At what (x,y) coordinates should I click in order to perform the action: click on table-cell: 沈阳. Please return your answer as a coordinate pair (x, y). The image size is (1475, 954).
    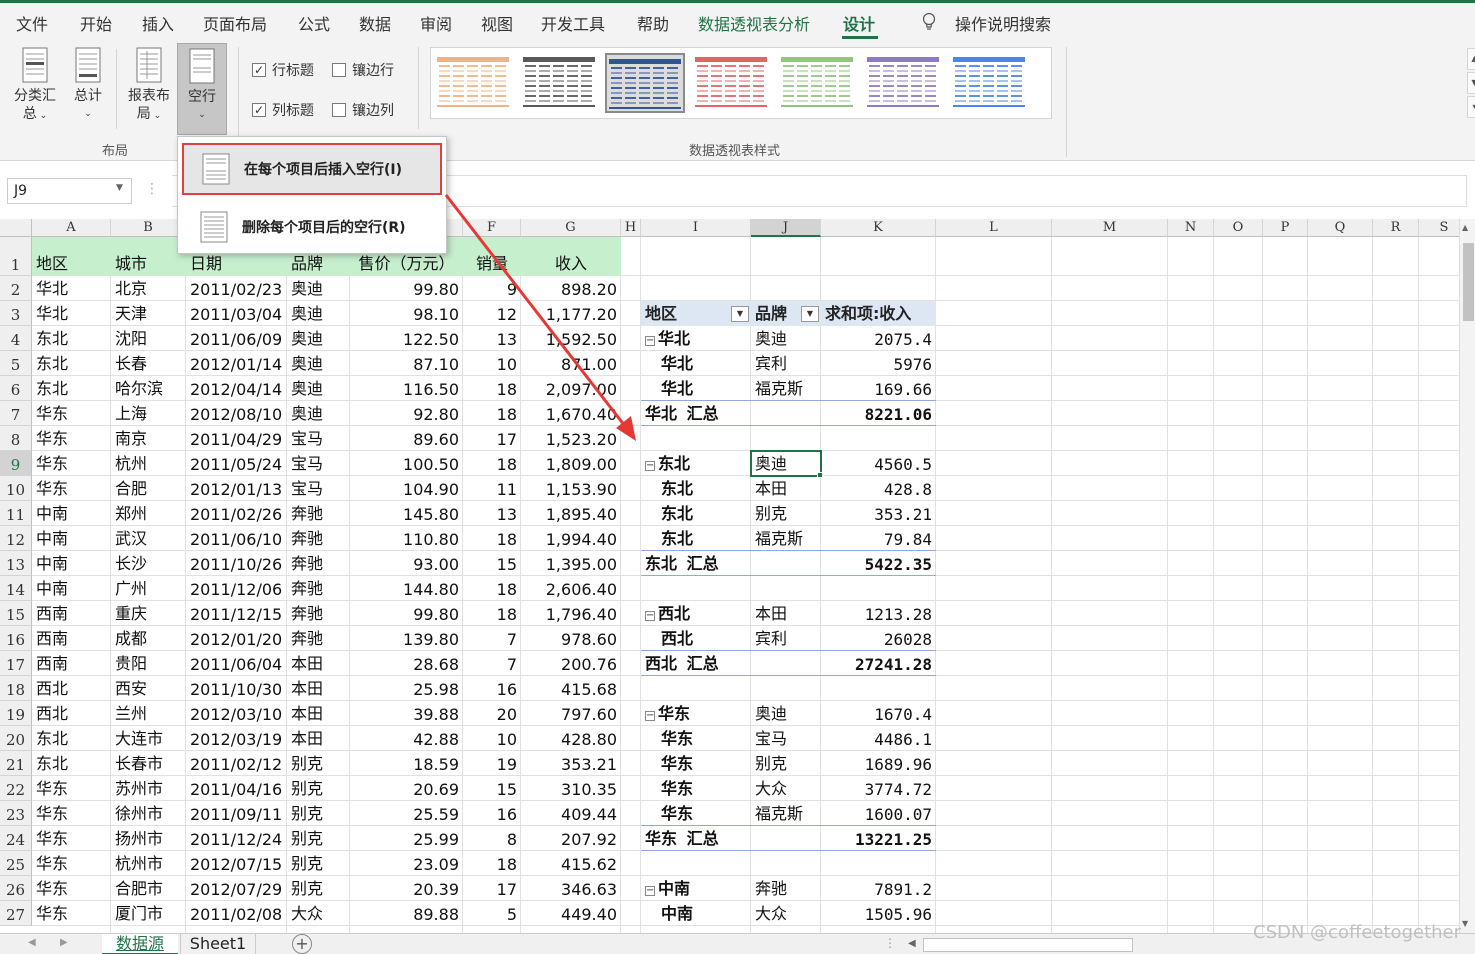
    Looking at the image, I should click on (148, 338).